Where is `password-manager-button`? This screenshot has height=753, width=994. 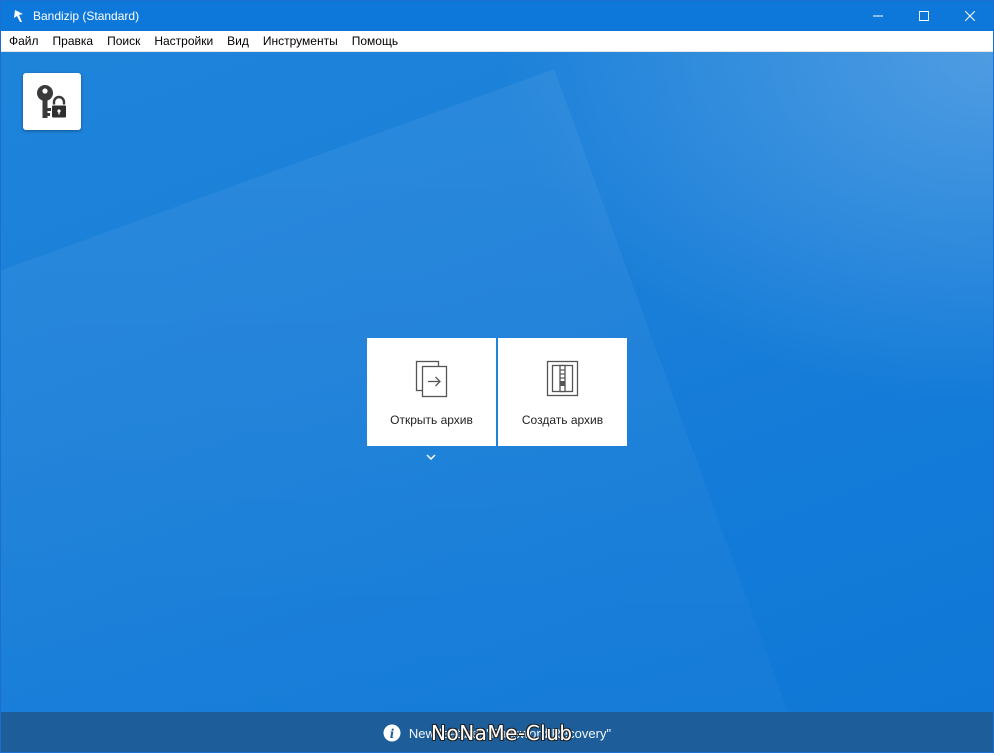 password-manager-button is located at coordinates (52, 101).